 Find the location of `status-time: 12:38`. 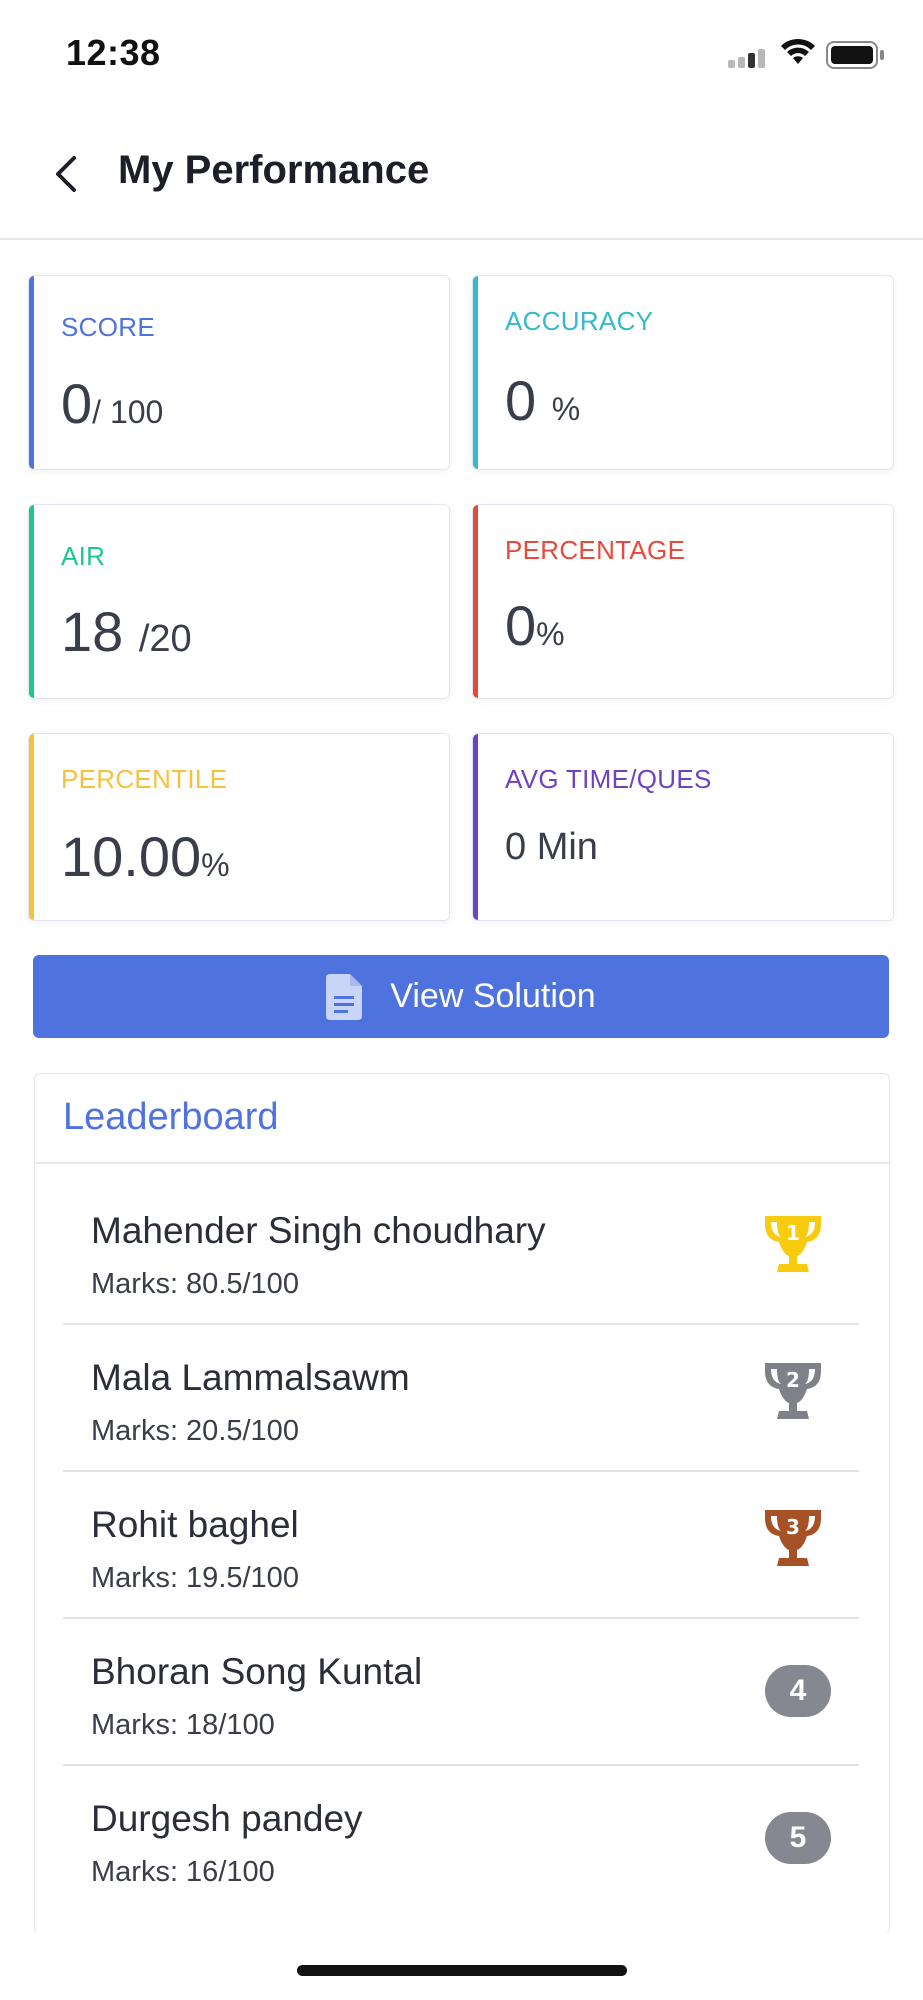

status-time: 12:38 is located at coordinates (113, 52).